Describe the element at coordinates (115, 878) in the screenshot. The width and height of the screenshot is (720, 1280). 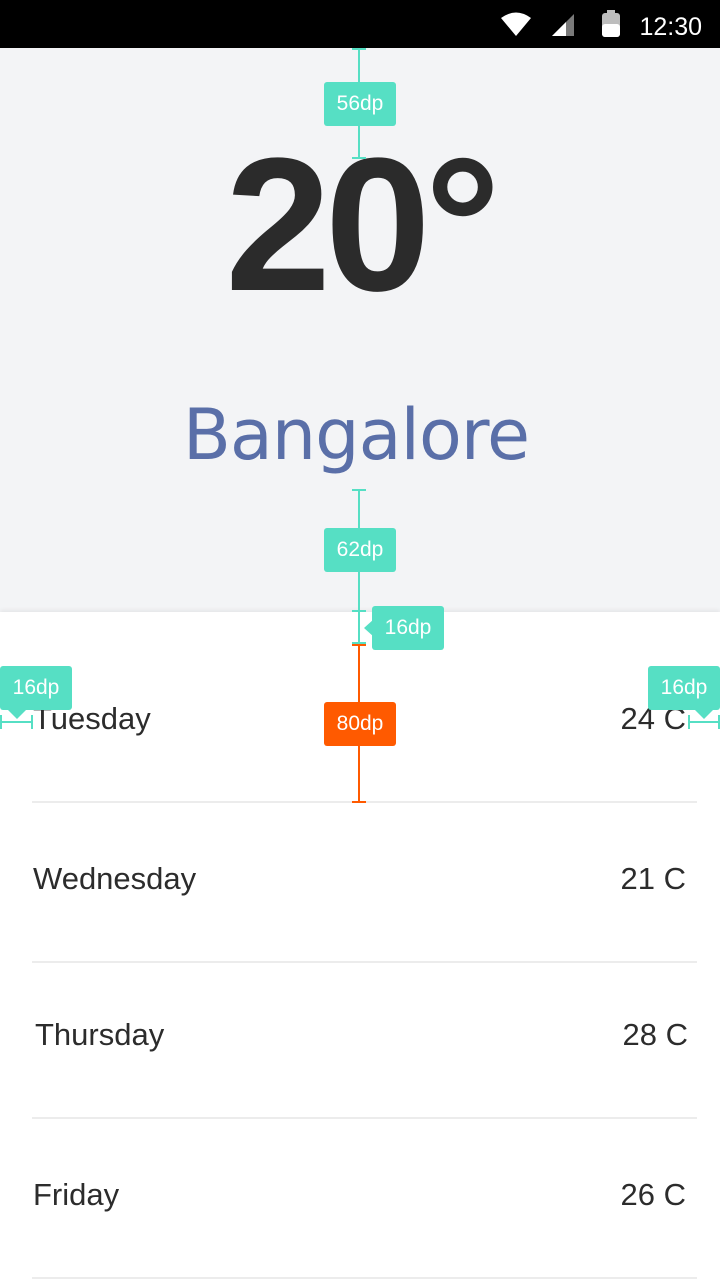
I see `forecast-day: Wednesday` at that location.